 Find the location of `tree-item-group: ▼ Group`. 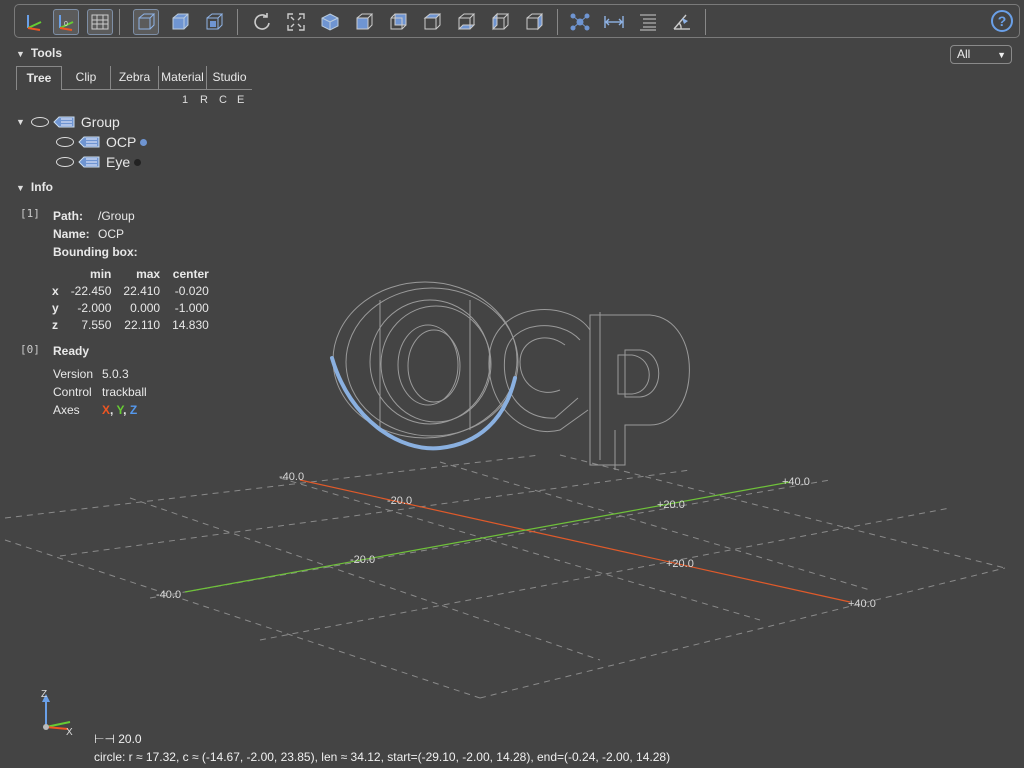

tree-item-group: ▼ Group is located at coordinates (68, 122).